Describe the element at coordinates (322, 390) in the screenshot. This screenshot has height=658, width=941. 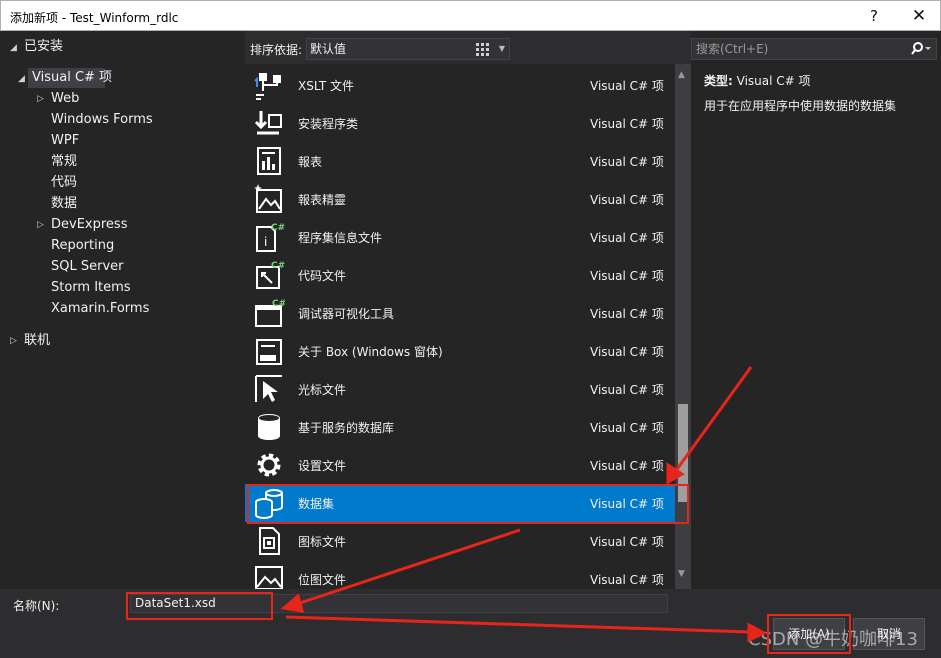
I see `item-name: 光标文件` at that location.